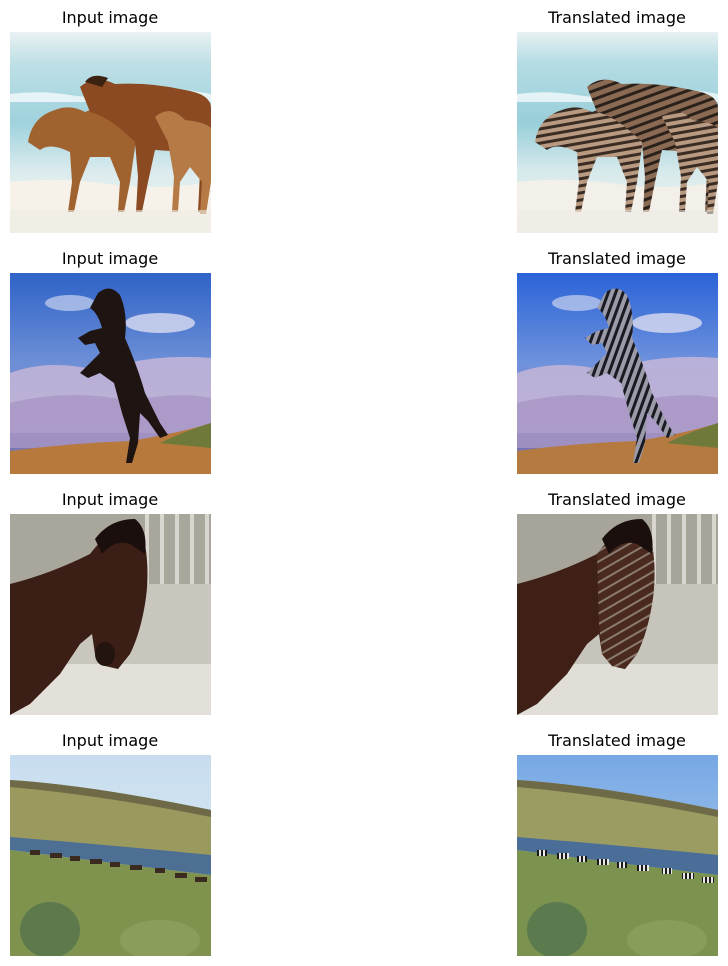 Image resolution: width=728 pixels, height=966 pixels. I want to click on beach-zebras-output-picture, so click(617, 132).